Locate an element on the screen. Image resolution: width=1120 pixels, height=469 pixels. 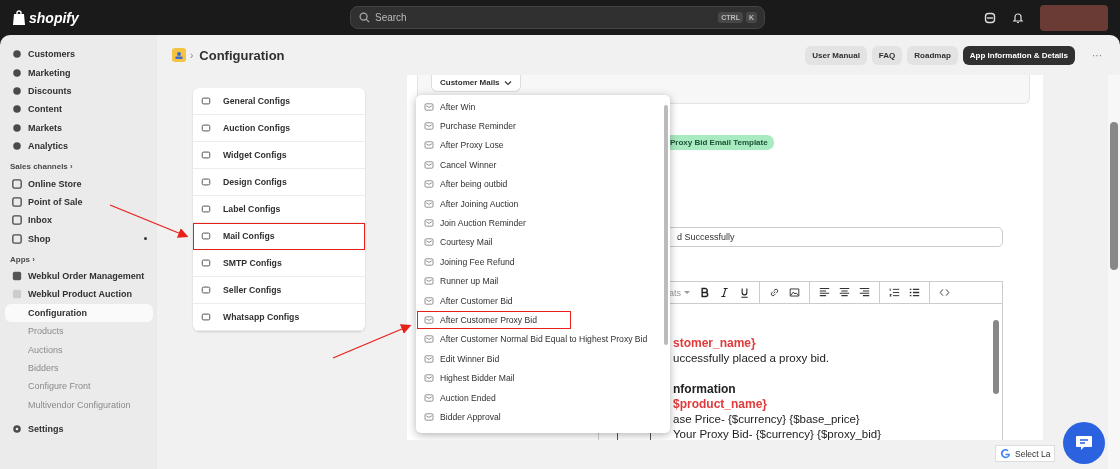
email-body-line: stomer_name} is located at coordinates (715, 344).